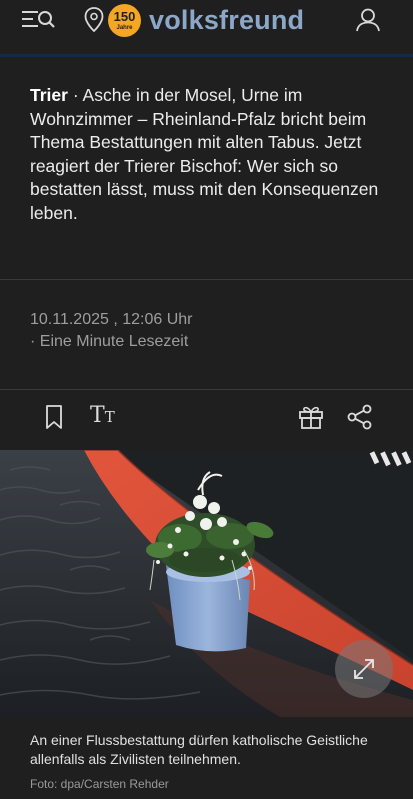  What do you see at coordinates (111, 319) in the screenshot?
I see `publish-date: 10.11.2025 , 12:06 Uhr` at bounding box center [111, 319].